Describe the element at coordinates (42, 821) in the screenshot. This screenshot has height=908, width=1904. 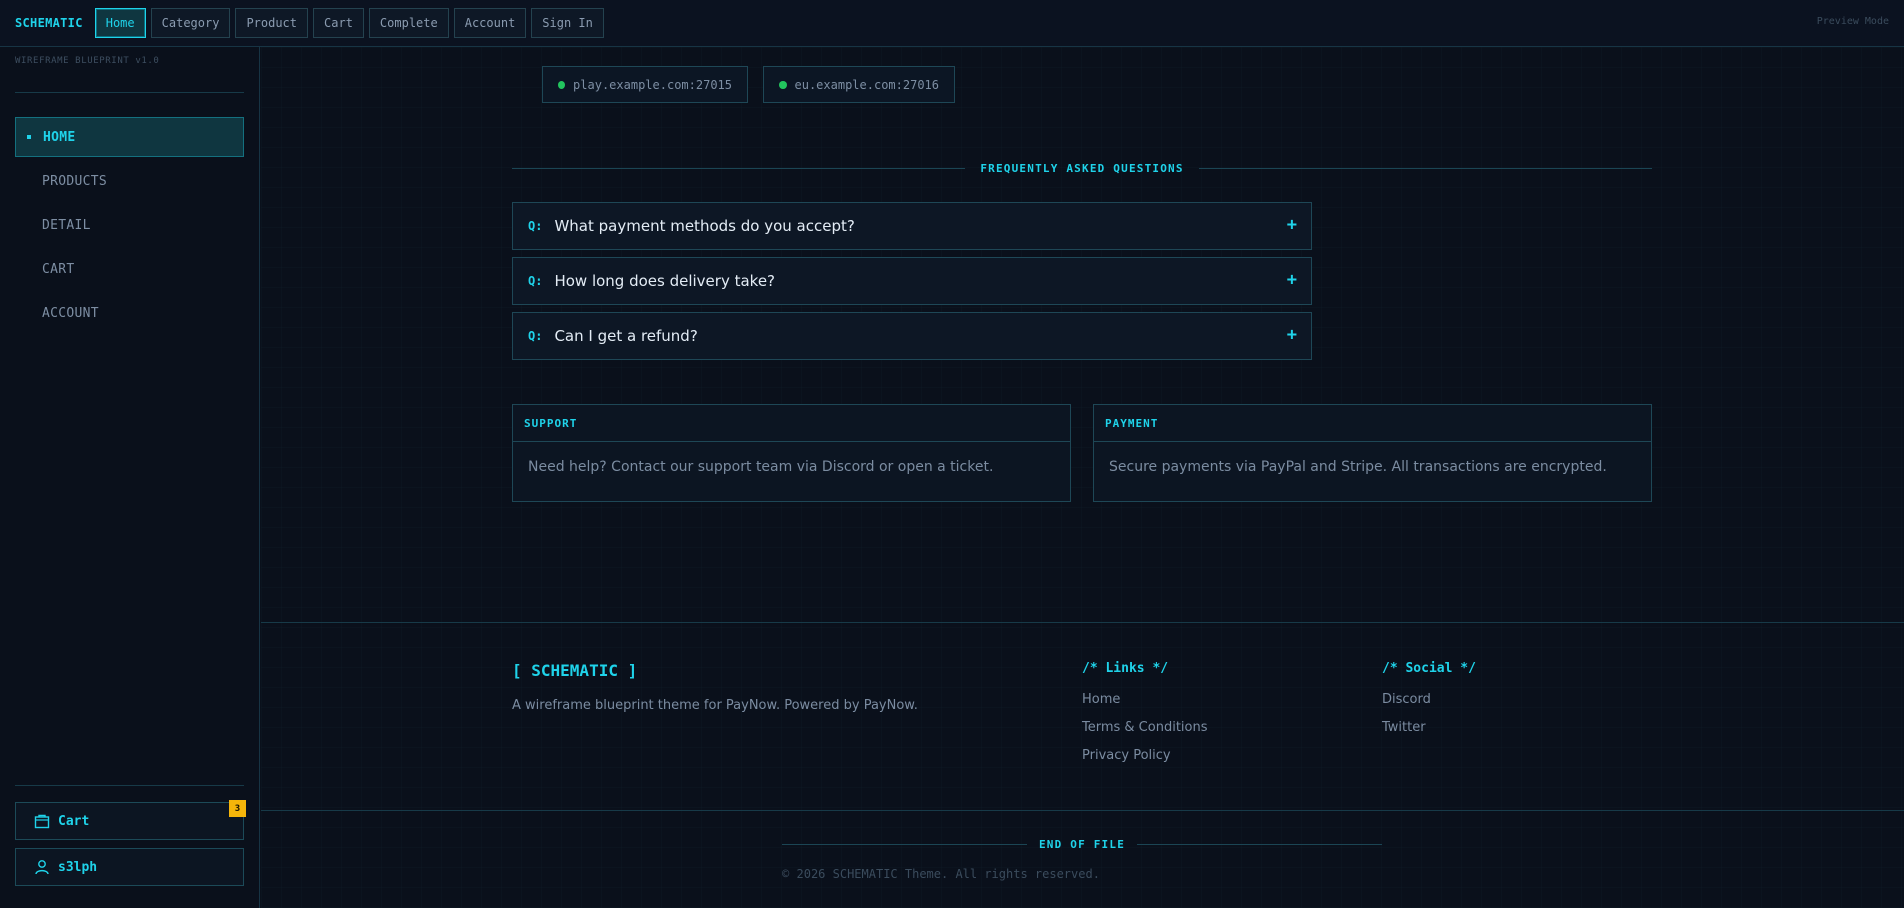
I see `bag-icon` at that location.